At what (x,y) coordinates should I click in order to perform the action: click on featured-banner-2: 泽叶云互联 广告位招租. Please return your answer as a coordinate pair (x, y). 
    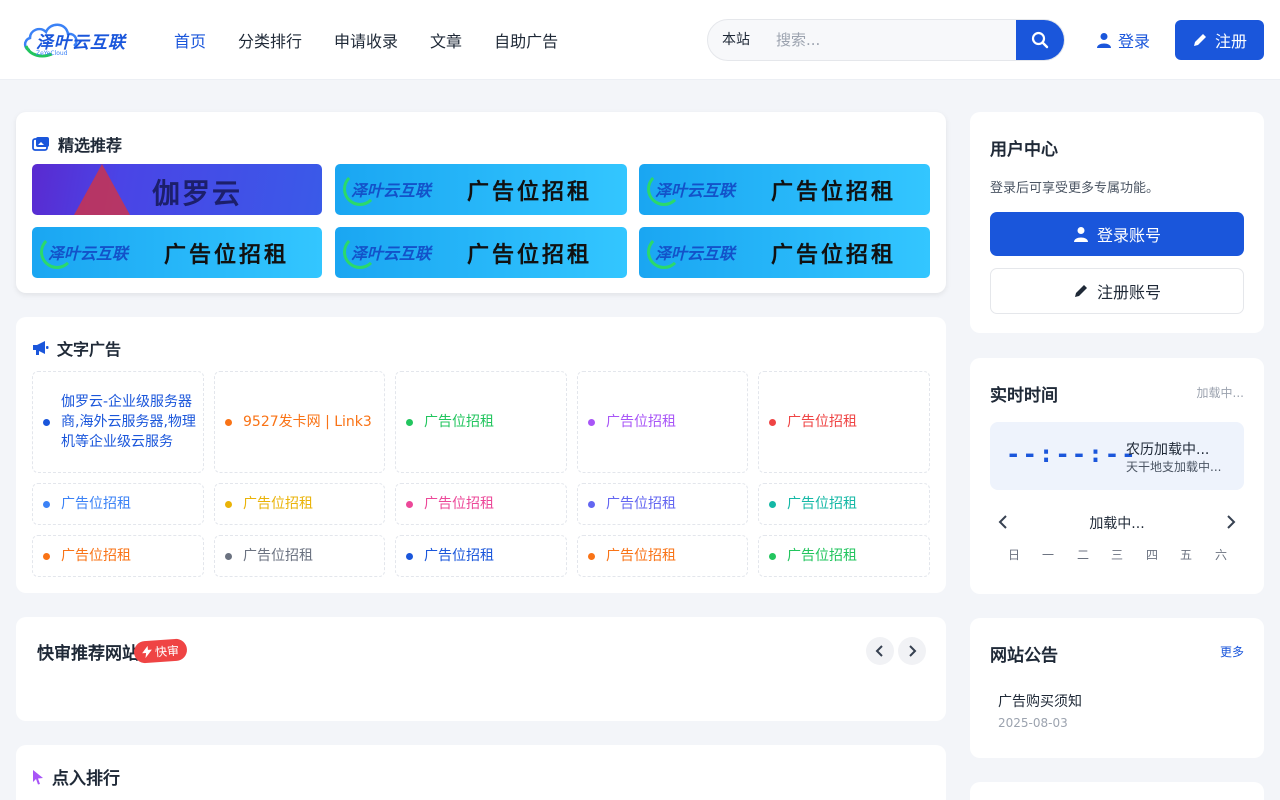
    Looking at the image, I should click on (481, 189).